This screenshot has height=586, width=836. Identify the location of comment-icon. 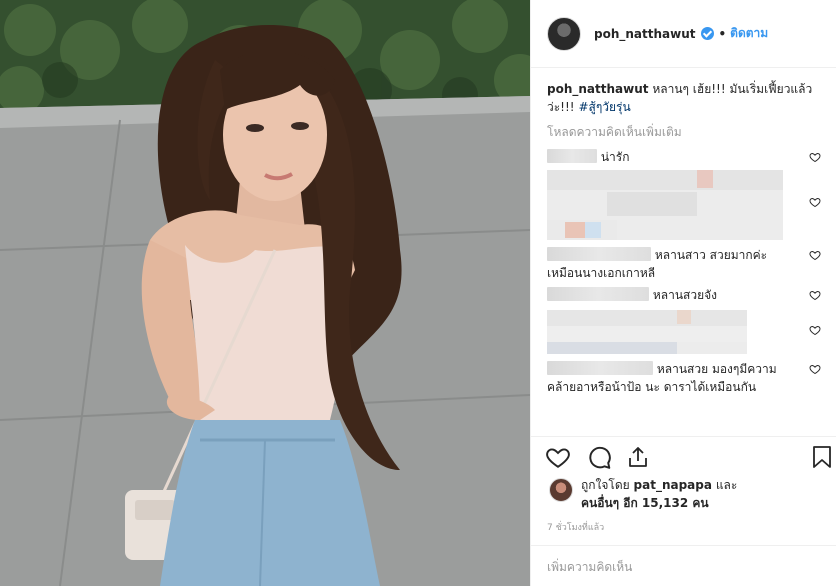
(599, 457).